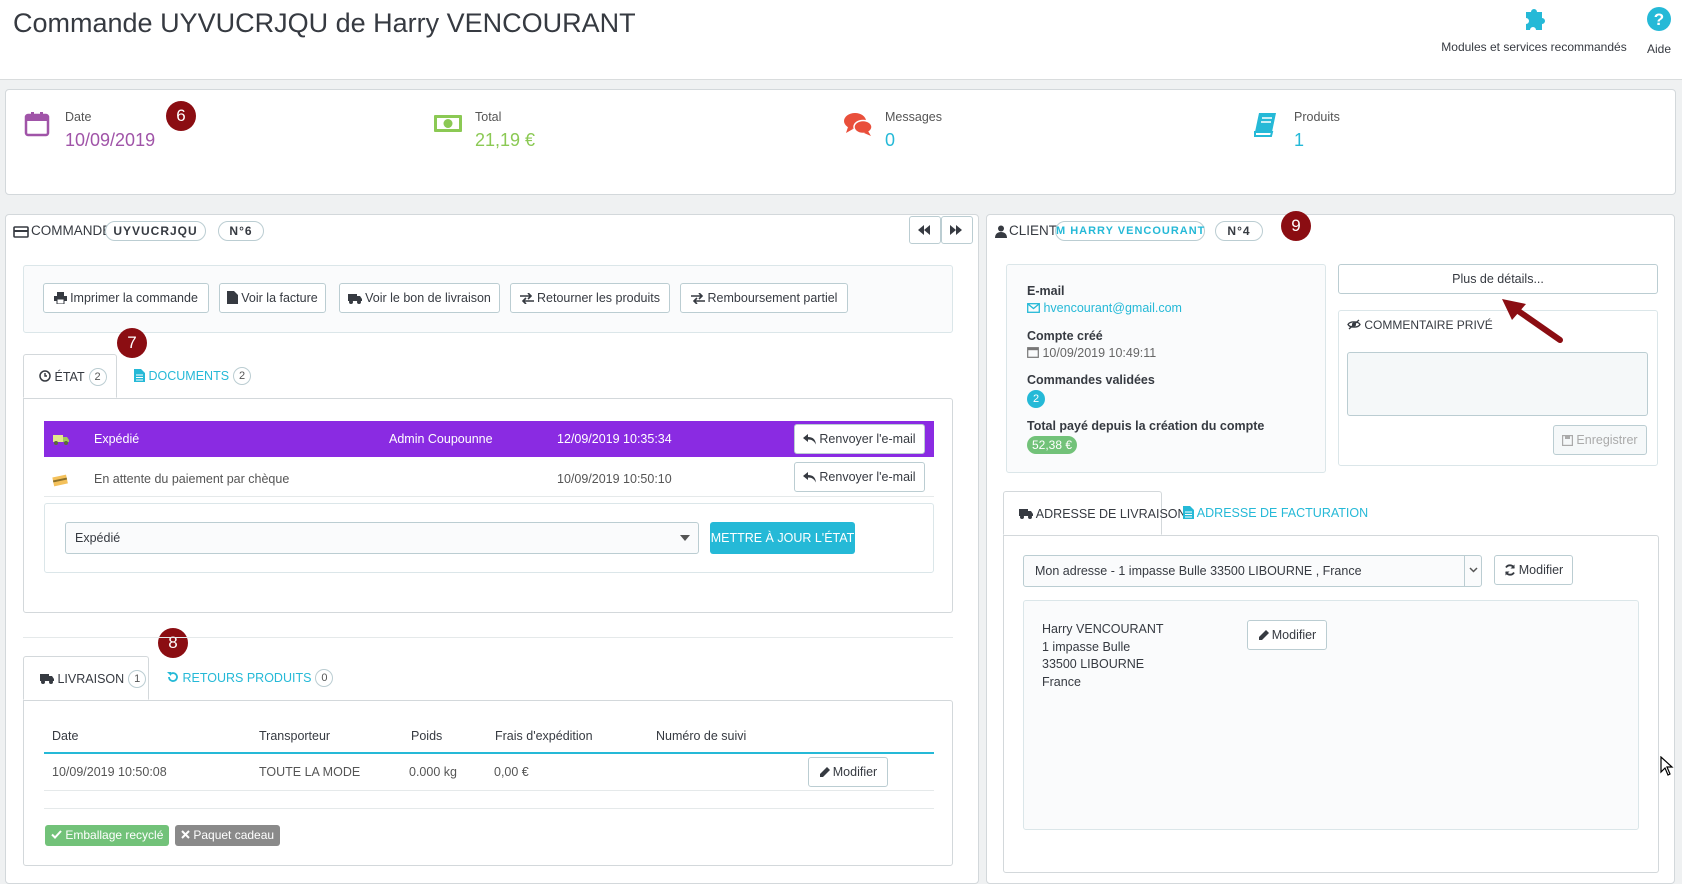 Image resolution: width=1682 pixels, height=884 pixels. What do you see at coordinates (511, 772) in the screenshot?
I see `shipping-cost: 0,00 €` at bounding box center [511, 772].